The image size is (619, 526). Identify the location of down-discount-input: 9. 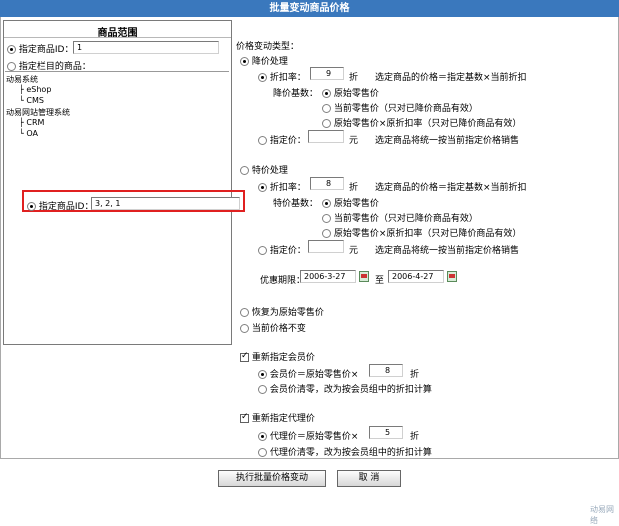
(327, 73).